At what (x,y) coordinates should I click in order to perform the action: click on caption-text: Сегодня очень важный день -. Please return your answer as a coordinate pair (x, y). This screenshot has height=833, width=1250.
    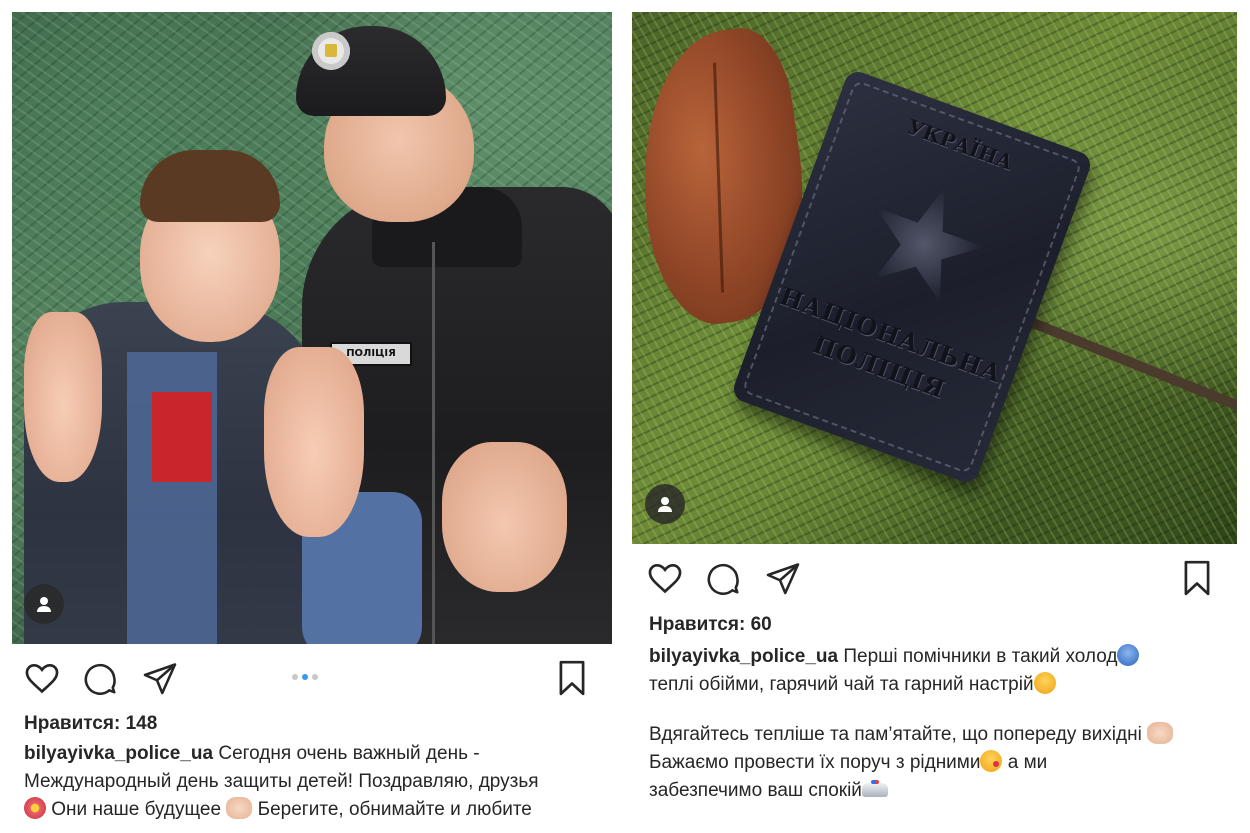
    Looking at the image, I should click on (349, 753).